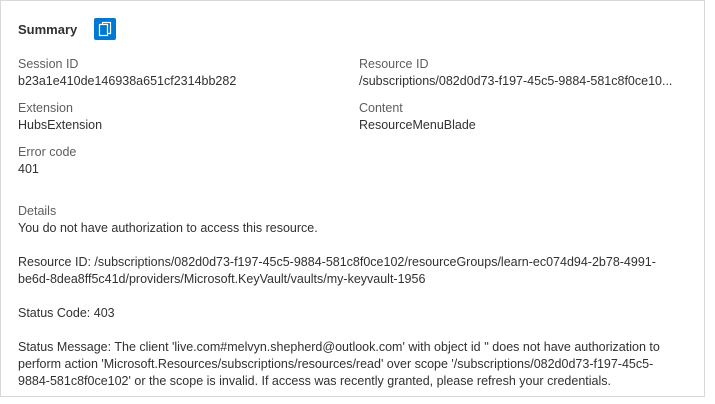 The width and height of the screenshot is (715, 404). I want to click on content-field: Content ResourceMenuBlade, so click(524, 117).